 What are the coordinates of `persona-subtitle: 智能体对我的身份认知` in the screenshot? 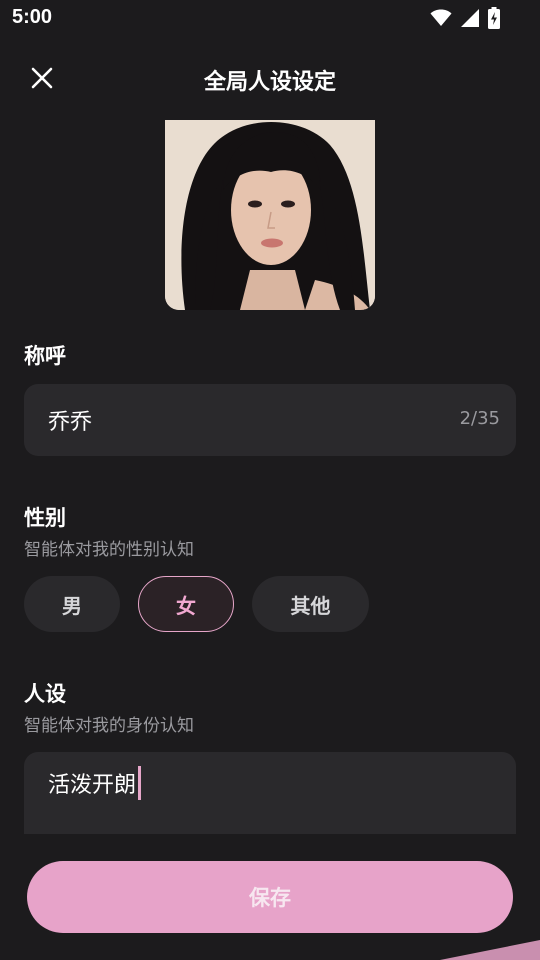 It's located at (109, 726).